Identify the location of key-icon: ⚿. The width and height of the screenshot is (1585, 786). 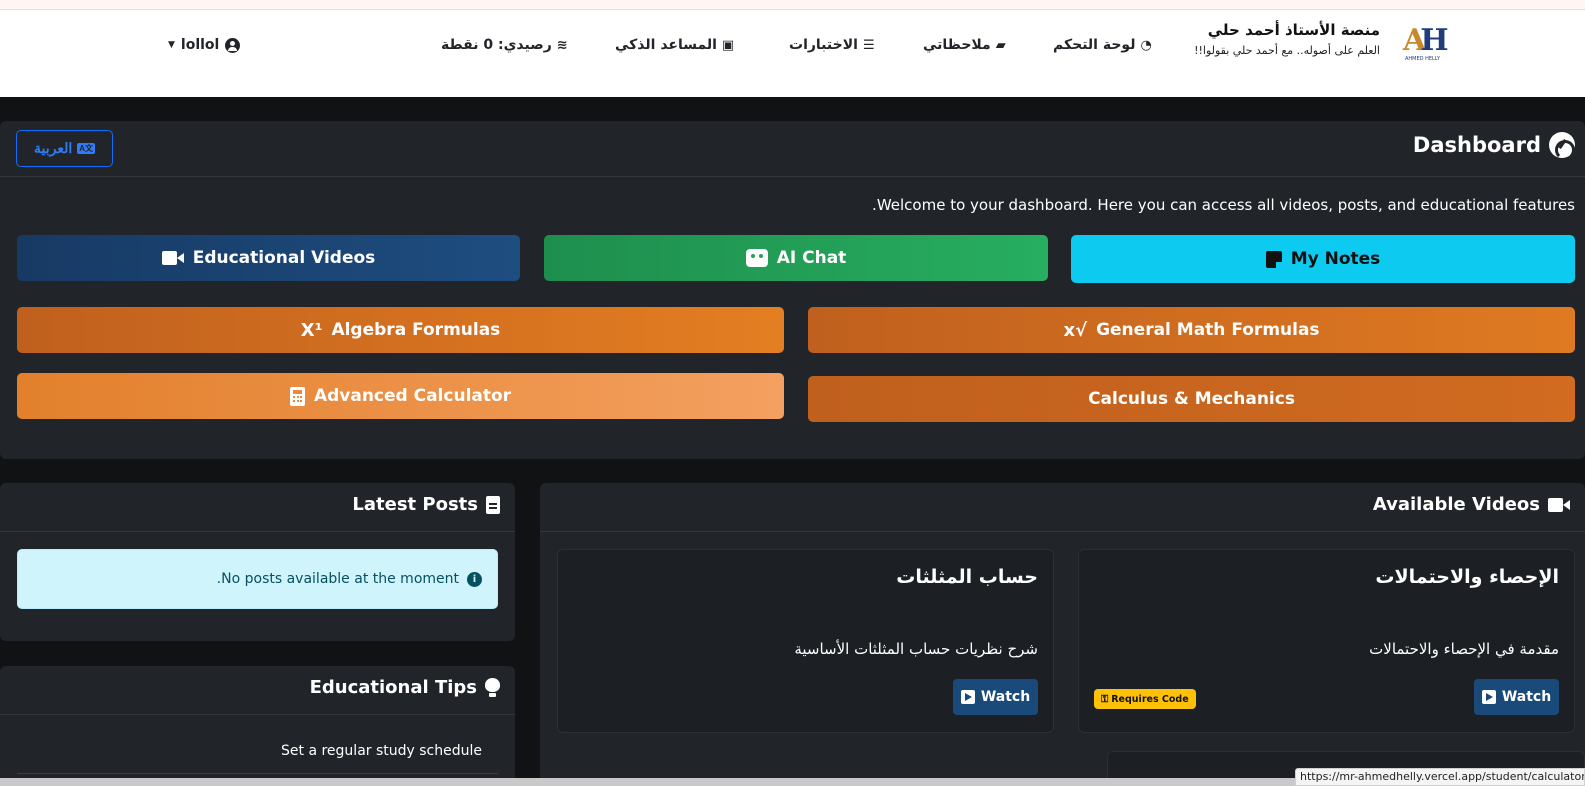
(1105, 699).